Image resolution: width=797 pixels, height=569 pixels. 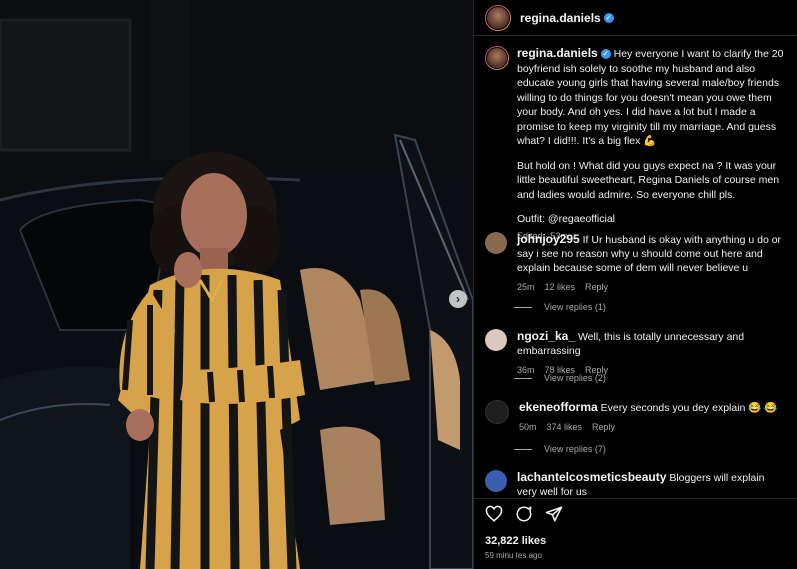 What do you see at coordinates (566, 219) in the screenshot?
I see `caption-outfit: Outfit: @regaeofficial` at bounding box center [566, 219].